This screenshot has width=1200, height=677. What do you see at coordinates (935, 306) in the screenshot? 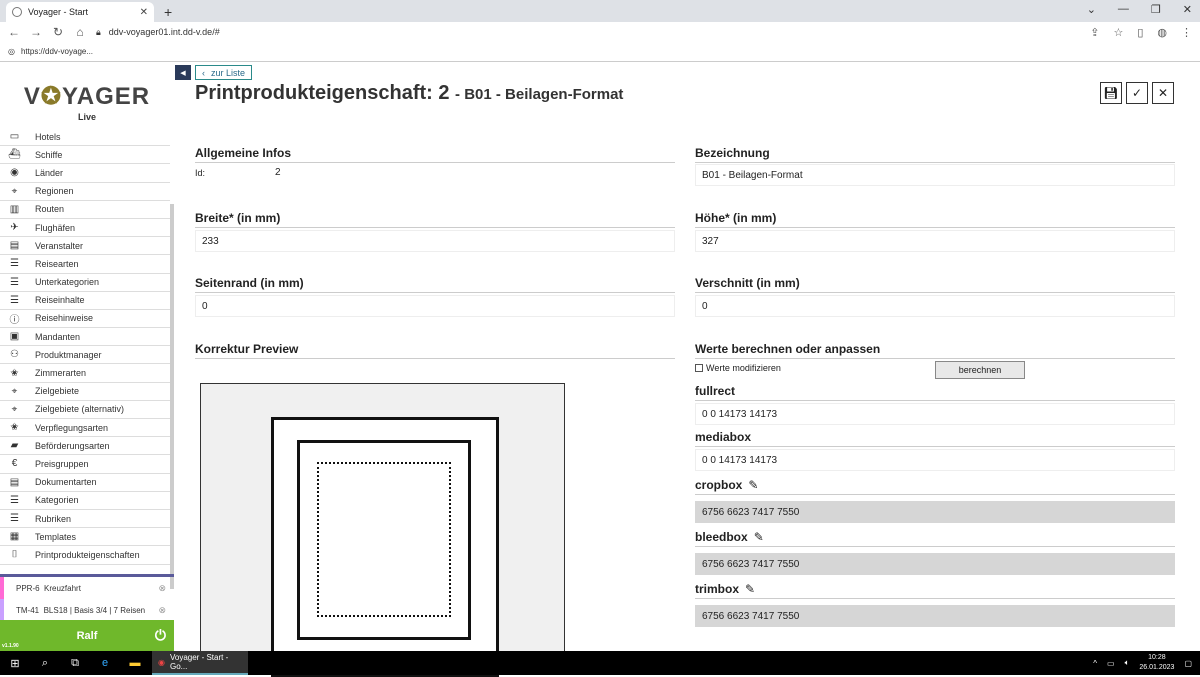
I see `verschnitt-input: 0` at bounding box center [935, 306].